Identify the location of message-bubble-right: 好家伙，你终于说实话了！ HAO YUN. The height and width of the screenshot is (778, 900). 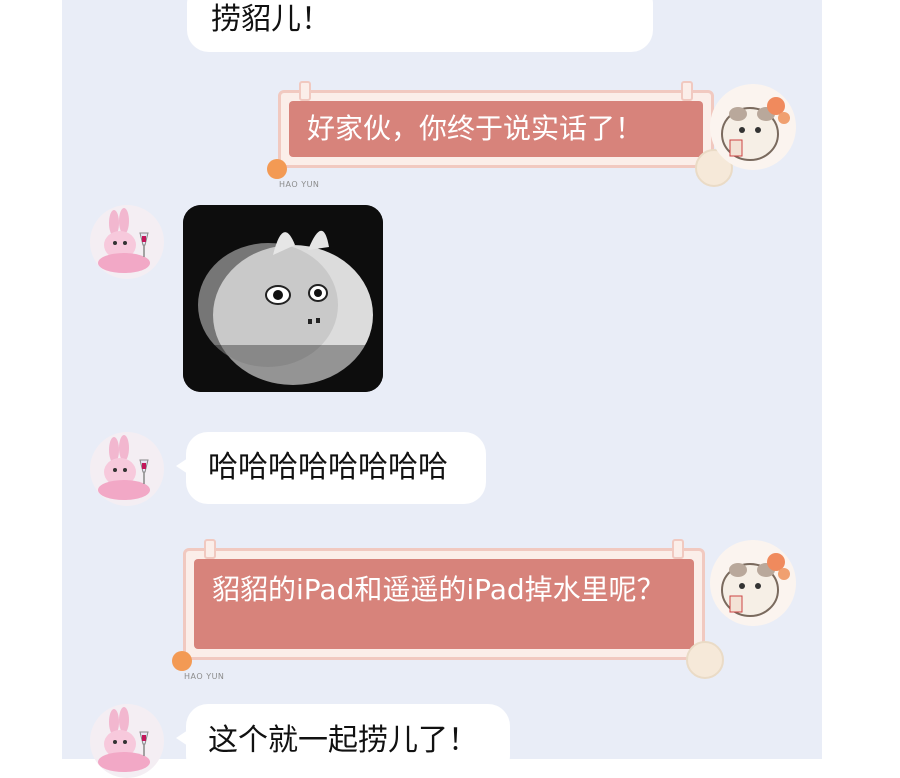
(500, 135).